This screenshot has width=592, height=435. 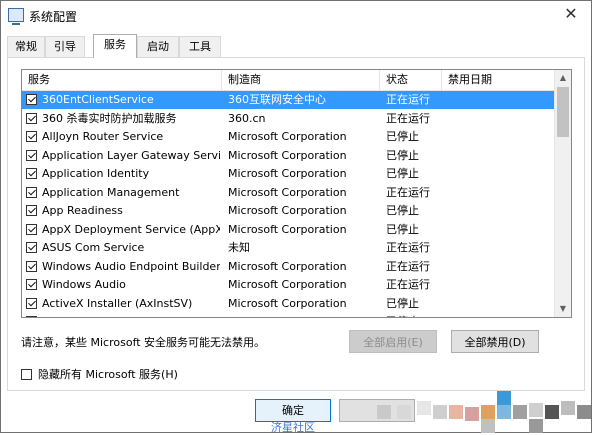 I want to click on security-note: 请注意，某些 Microsoft 安全服务可能无法禁用。, so click(x=143, y=342).